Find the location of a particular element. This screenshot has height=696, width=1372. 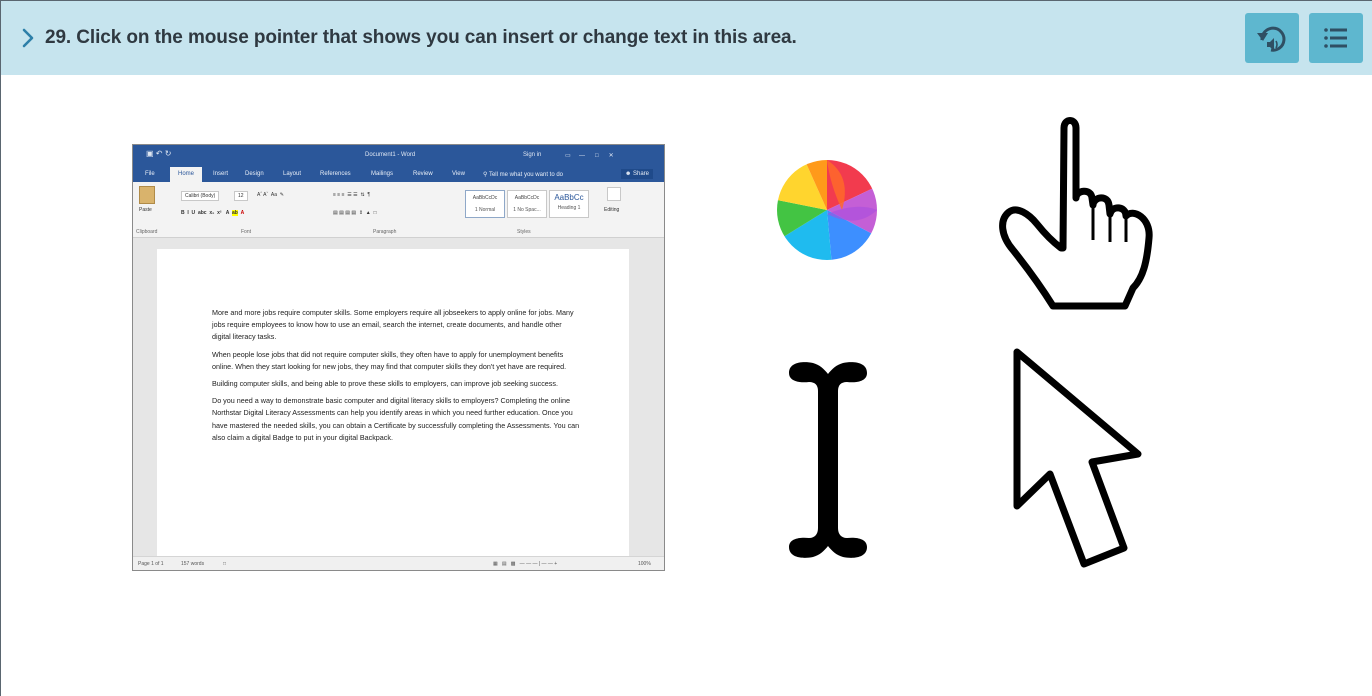

style-heading-1: AaBbCc Heading 1 is located at coordinates (569, 204).